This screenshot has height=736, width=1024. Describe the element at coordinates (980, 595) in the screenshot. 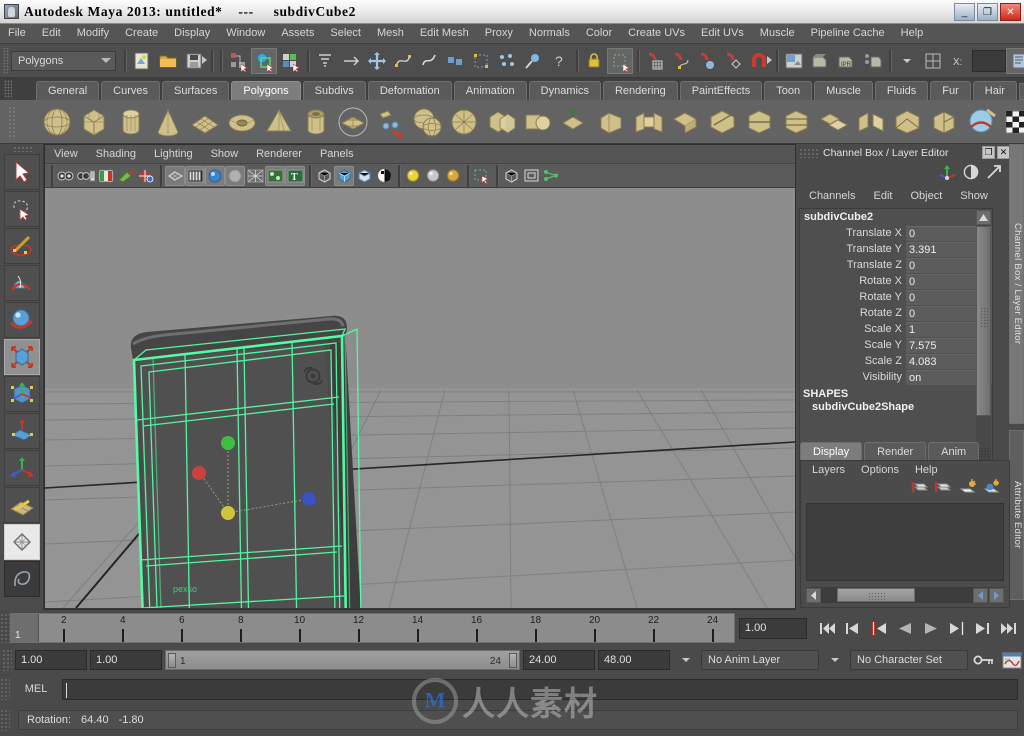

I see `layer-nav-left` at that location.